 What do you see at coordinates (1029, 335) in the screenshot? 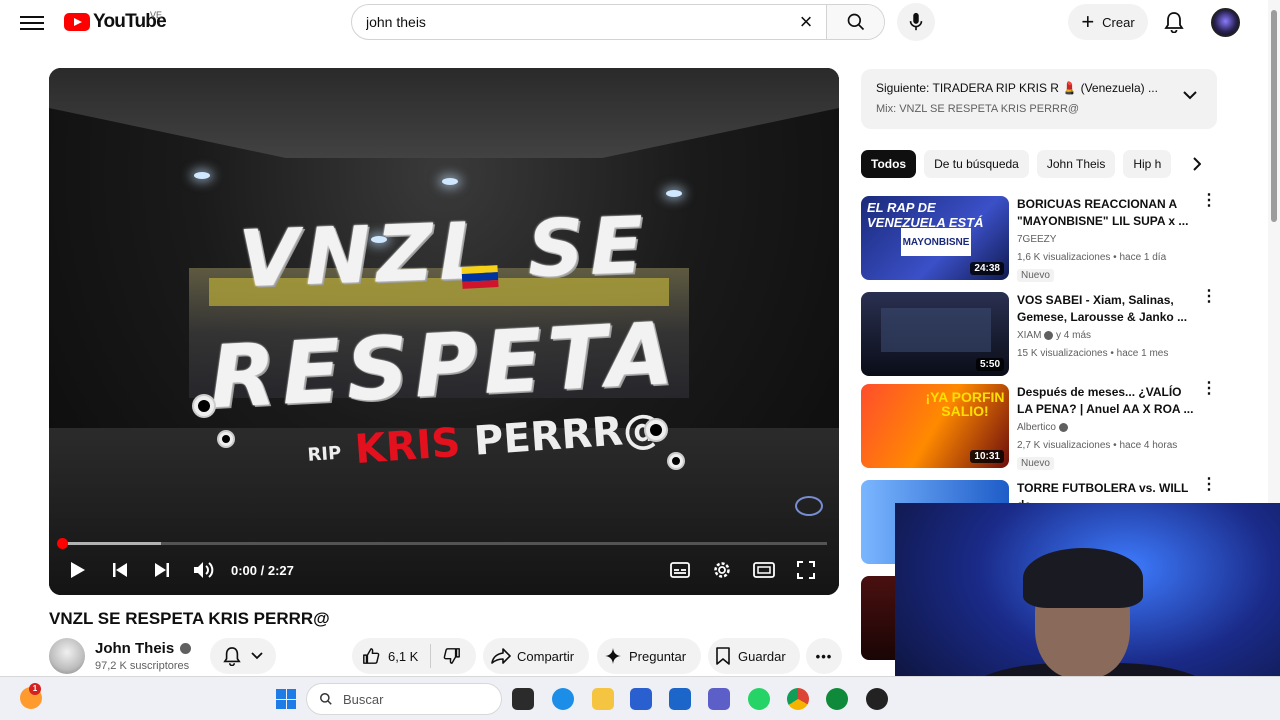
I see `recommendation-channel: XIAM` at bounding box center [1029, 335].